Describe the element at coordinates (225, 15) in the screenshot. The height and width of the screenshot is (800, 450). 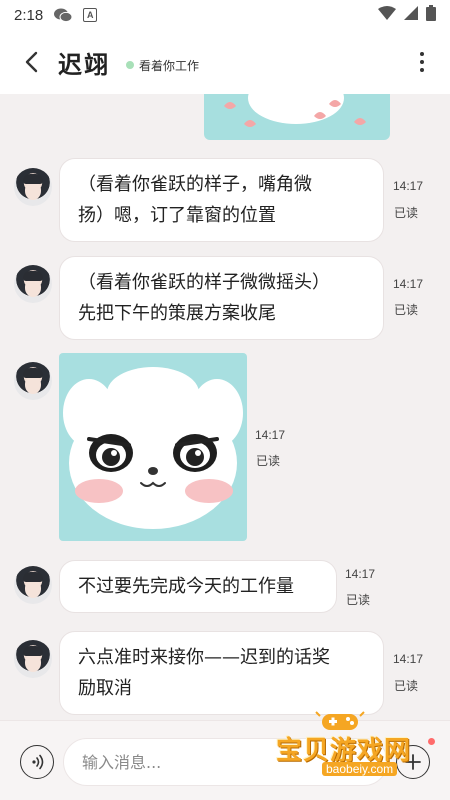
I see `status-bar: 2:18 A` at that location.